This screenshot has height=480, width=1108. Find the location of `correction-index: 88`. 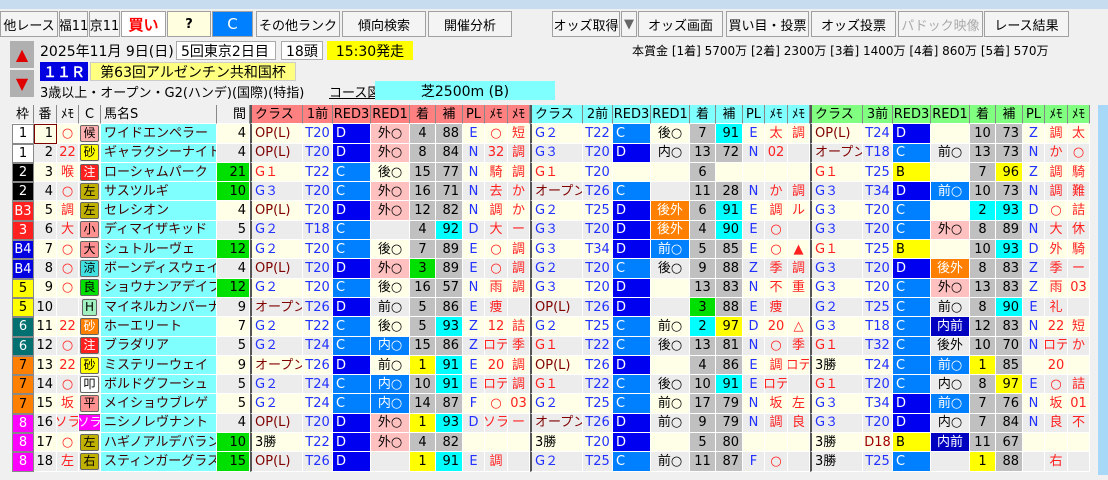

correction-index: 88 is located at coordinates (729, 269).